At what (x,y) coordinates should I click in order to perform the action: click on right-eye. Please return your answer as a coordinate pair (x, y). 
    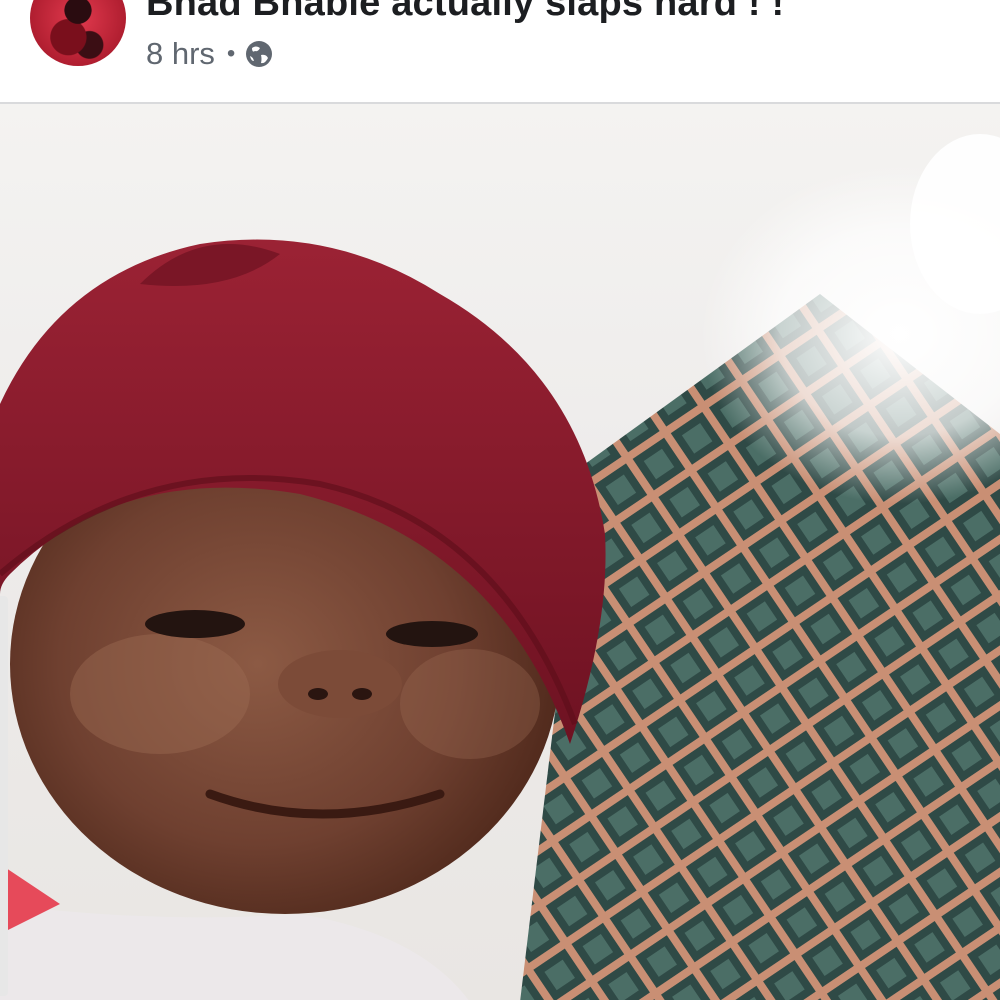
    Looking at the image, I should click on (432, 634).